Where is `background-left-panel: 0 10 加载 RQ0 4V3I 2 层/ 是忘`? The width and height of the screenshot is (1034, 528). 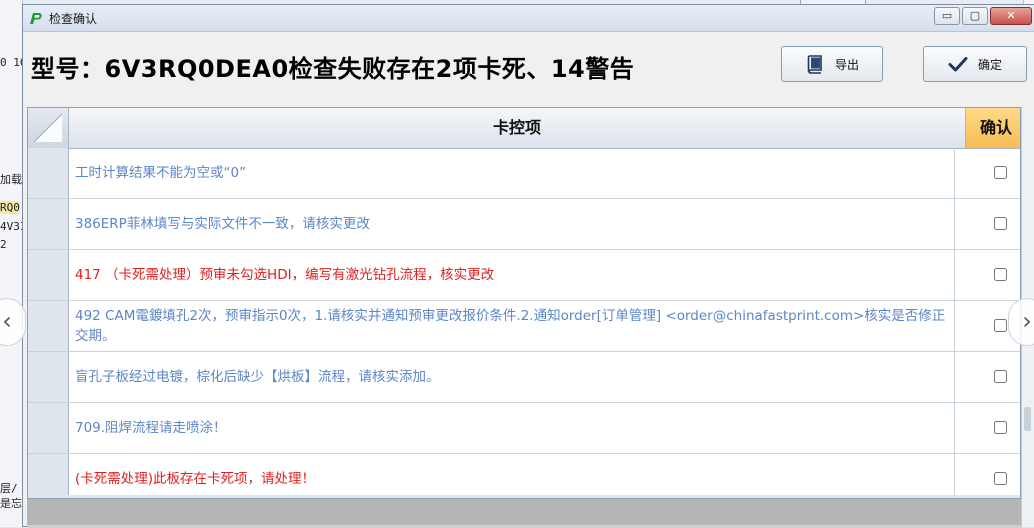 background-left-panel: 0 10 加载 RQ0 4V3I 2 层/ 是忘 is located at coordinates (11, 263).